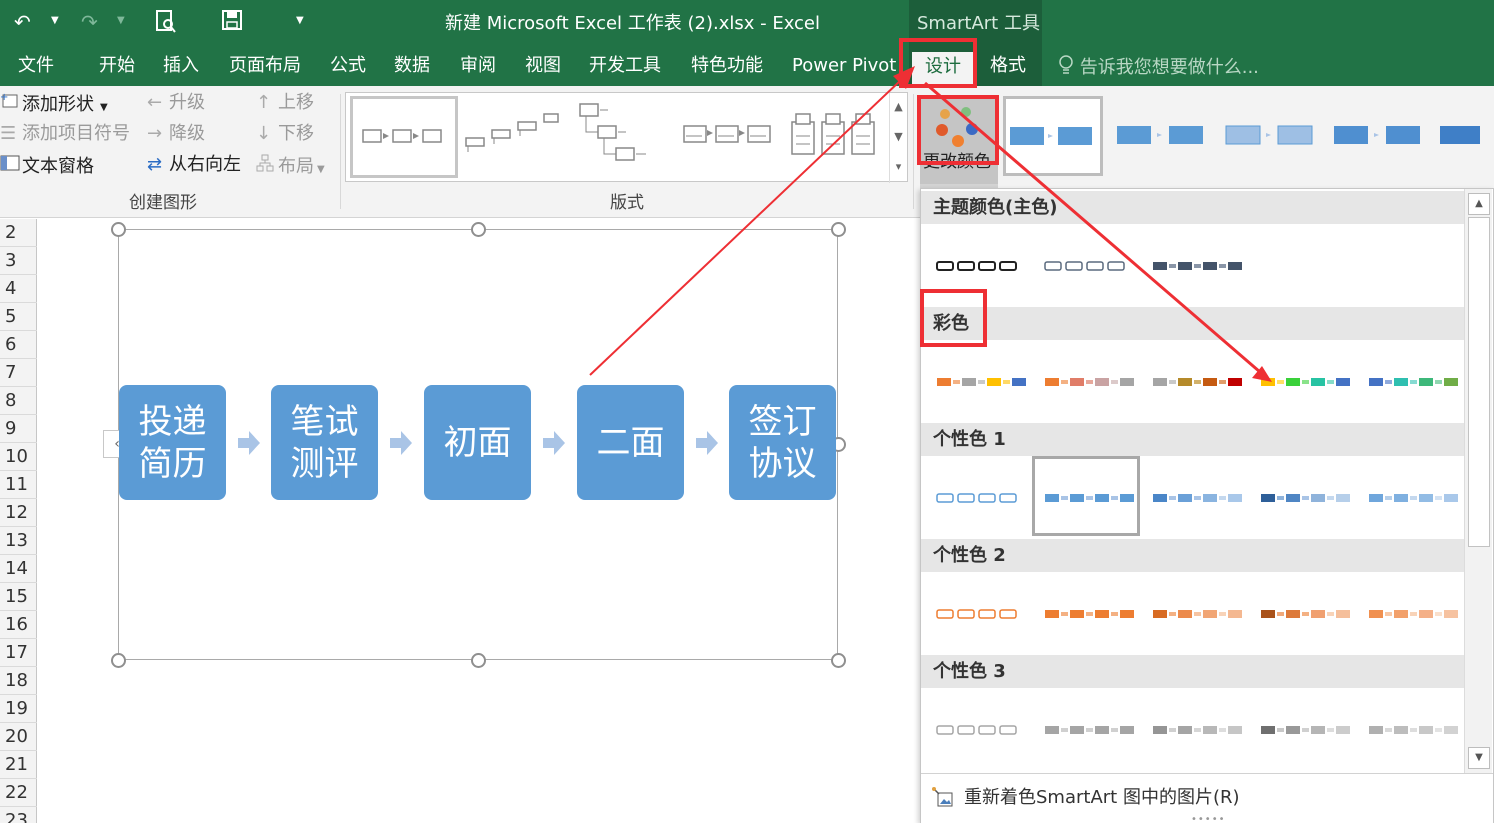 This screenshot has height=823, width=1494. Describe the element at coordinates (18, 401) in the screenshot. I see `row-header: 8` at that location.